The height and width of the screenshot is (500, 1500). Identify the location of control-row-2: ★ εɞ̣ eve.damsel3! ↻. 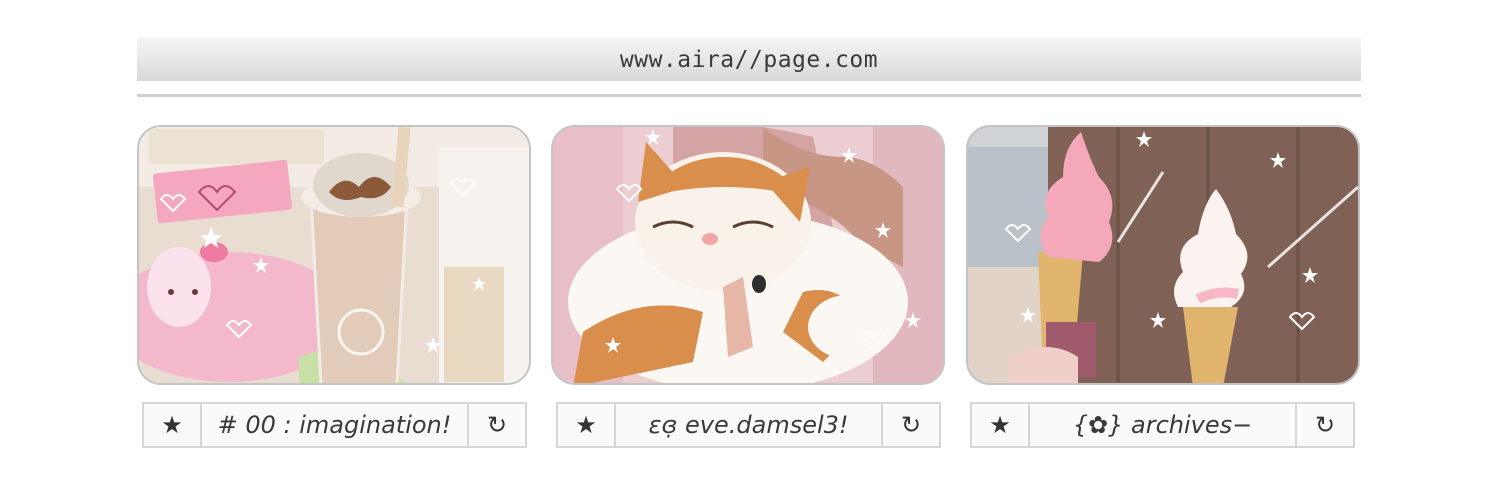
(748, 425).